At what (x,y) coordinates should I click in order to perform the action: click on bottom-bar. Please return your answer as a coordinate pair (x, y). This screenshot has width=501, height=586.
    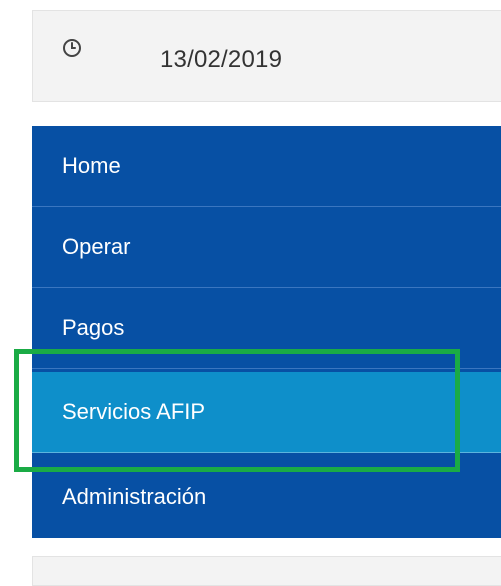
    Looking at the image, I should click on (266, 571).